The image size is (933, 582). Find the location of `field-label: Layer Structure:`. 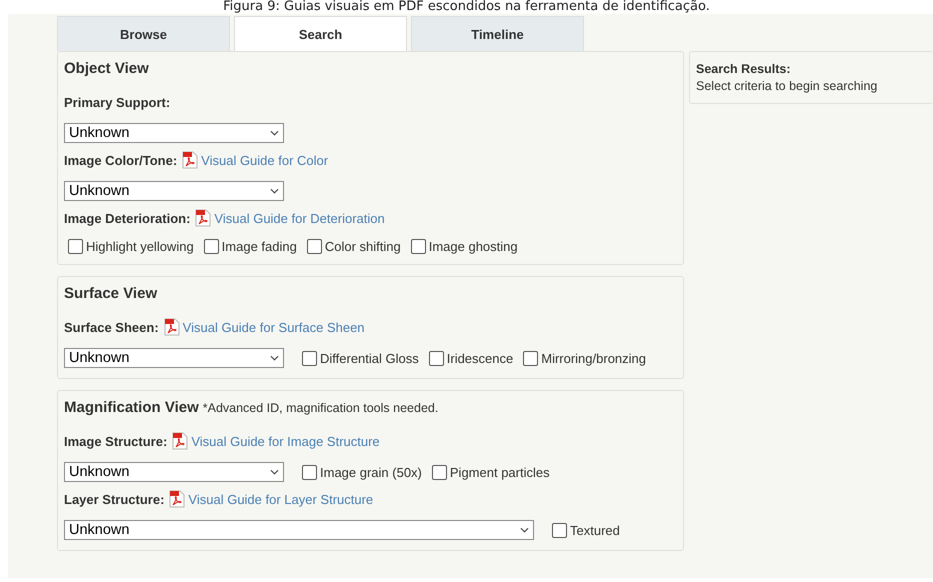

field-label: Layer Structure: is located at coordinates (114, 499).